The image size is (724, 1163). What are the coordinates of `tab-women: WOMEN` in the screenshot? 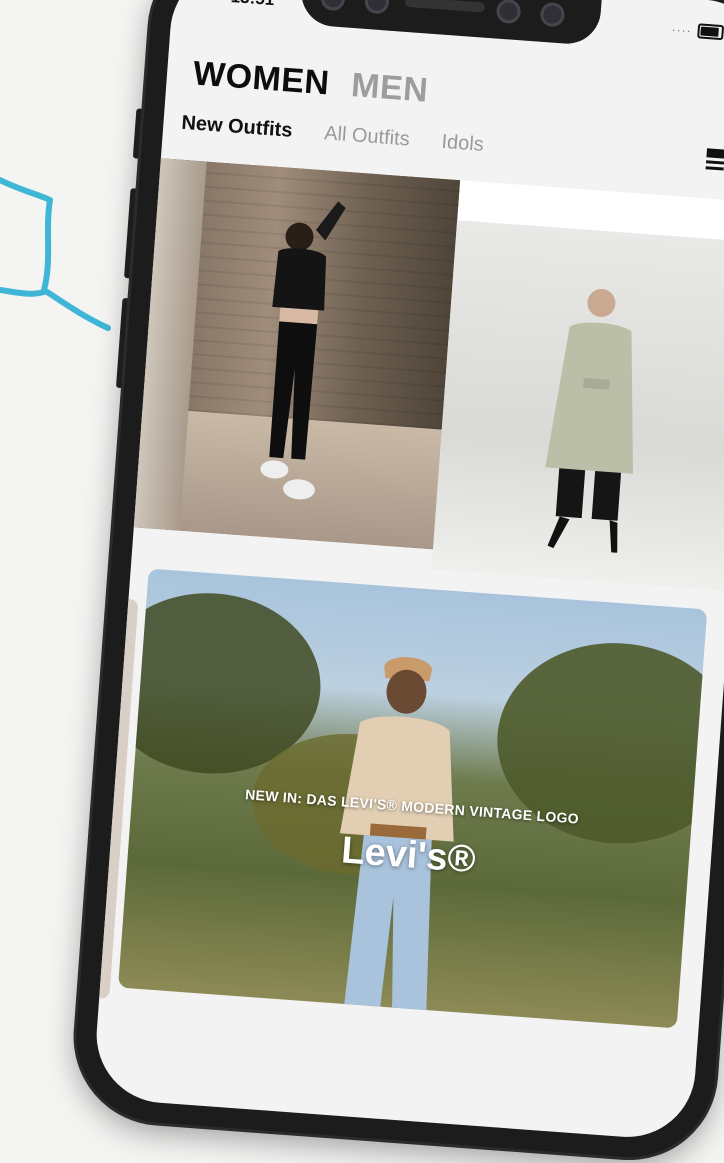 It's located at (261, 78).